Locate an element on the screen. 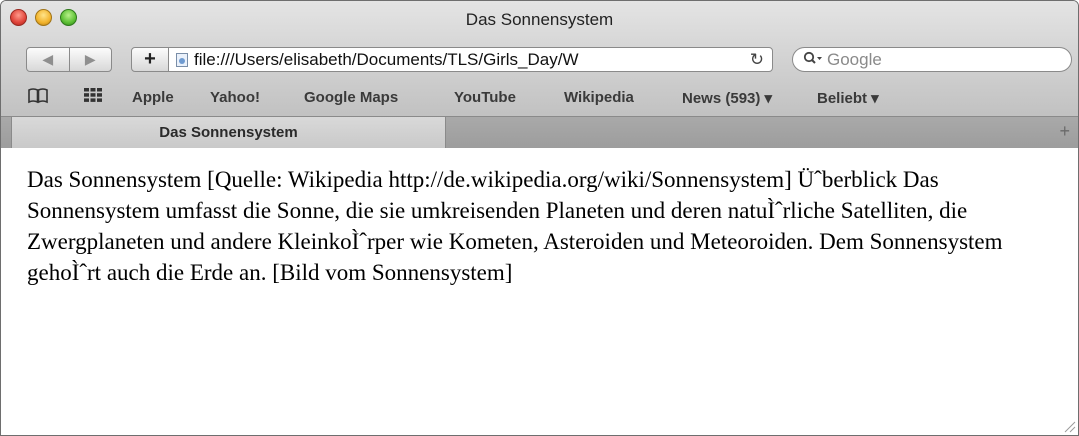  bookmark-wikipedia: Wikipedia is located at coordinates (599, 97).